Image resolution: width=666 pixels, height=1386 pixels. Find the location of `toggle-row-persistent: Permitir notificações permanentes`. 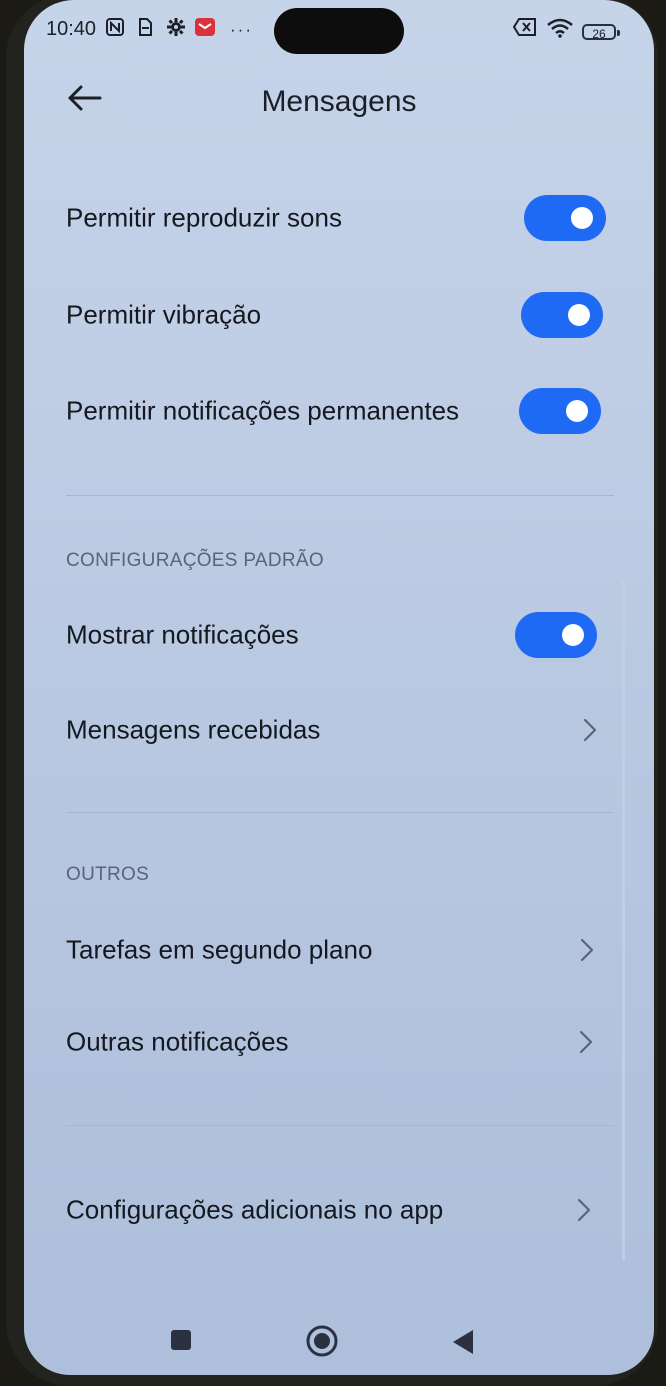

toggle-row-persistent: Permitir notificações permanentes is located at coordinates (339, 411).